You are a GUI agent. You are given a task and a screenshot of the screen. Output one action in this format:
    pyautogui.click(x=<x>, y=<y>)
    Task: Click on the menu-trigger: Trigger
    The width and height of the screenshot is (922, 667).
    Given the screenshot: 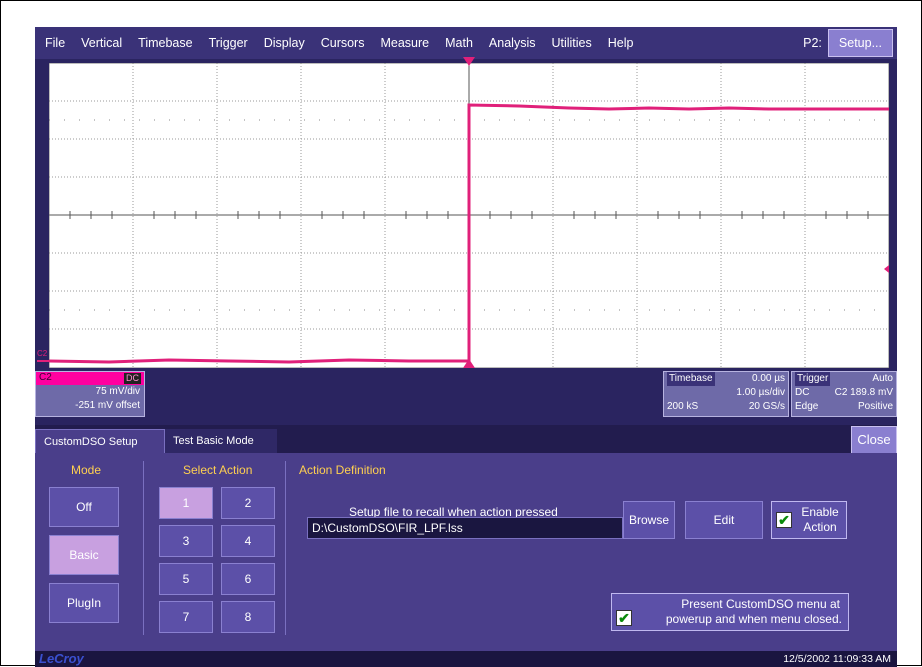 What is the action you would take?
    pyautogui.click(x=228, y=43)
    